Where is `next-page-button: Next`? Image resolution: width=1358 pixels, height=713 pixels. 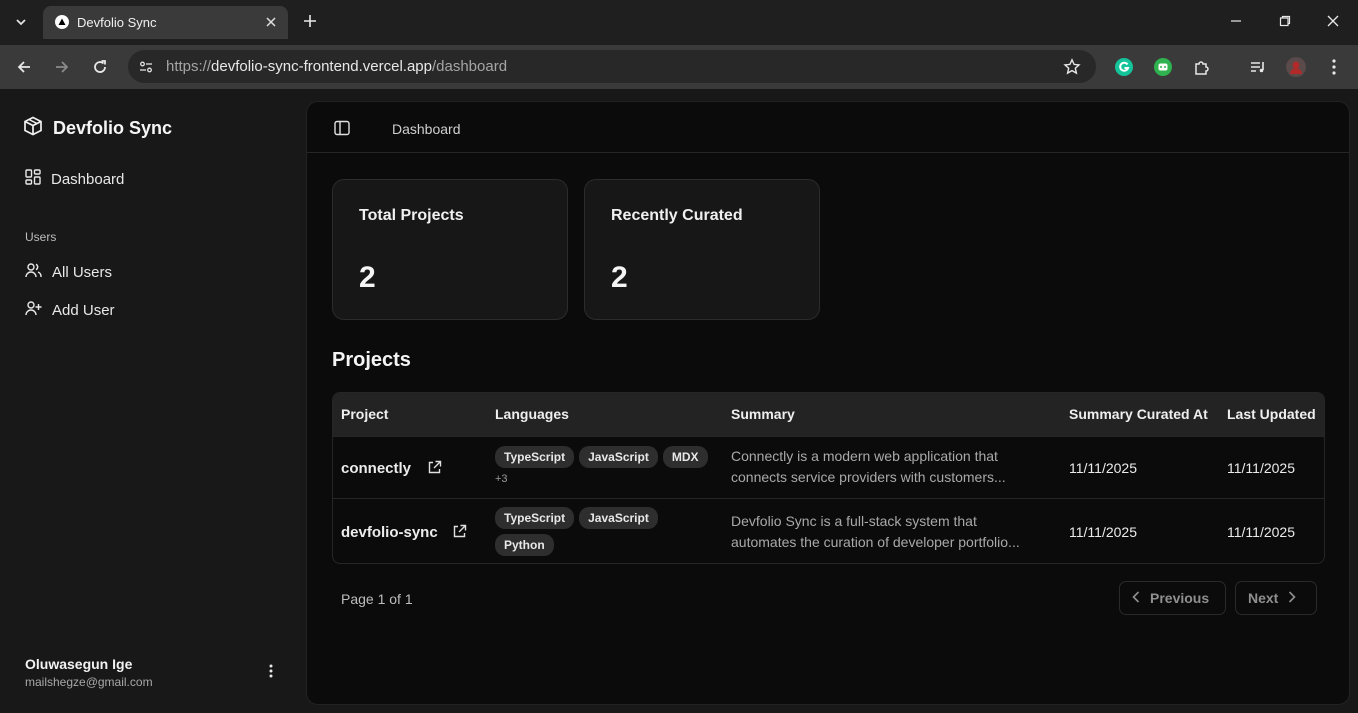 next-page-button: Next is located at coordinates (1276, 598).